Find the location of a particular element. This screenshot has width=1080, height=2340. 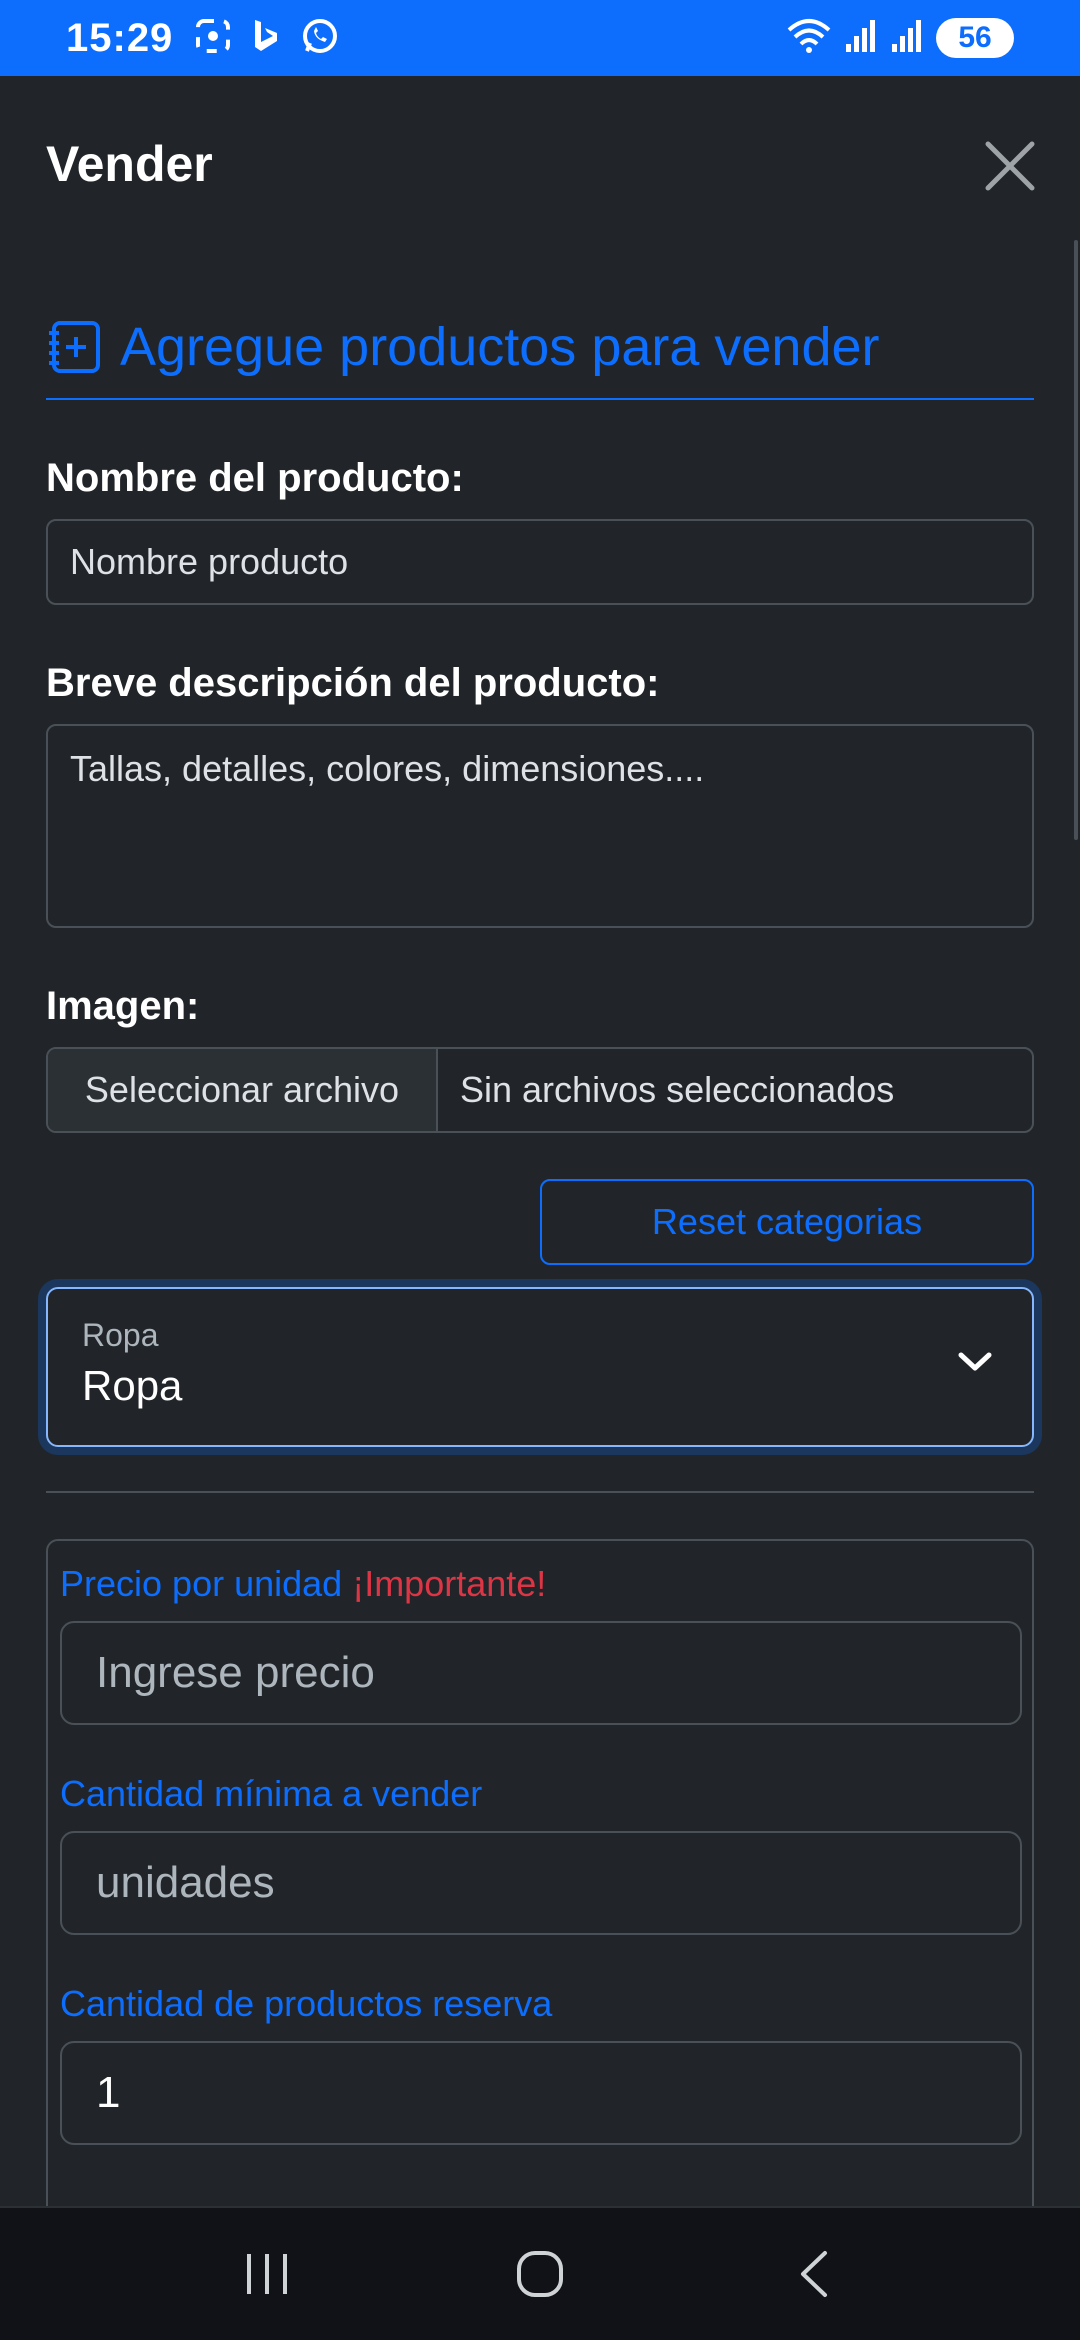

page-title: Vender is located at coordinates (129, 164).